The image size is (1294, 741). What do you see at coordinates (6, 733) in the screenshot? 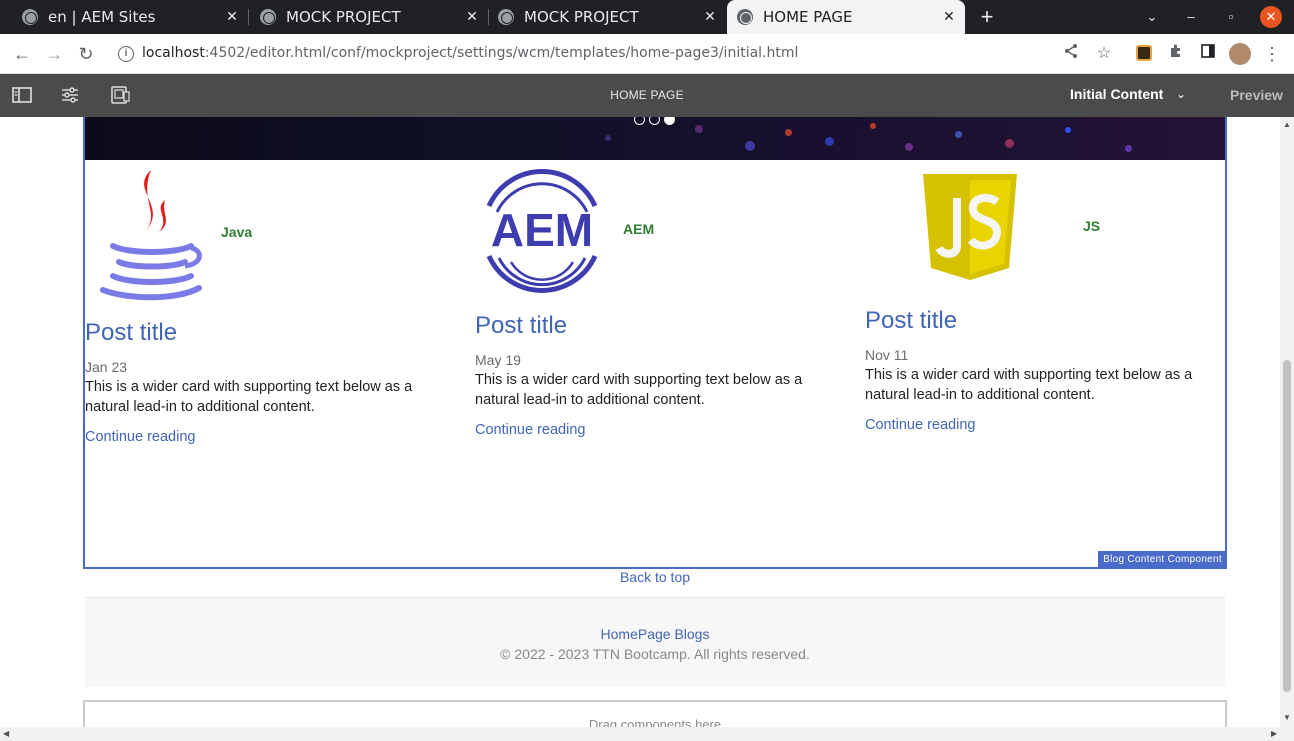
I see `scroll-left-arrow-icon: ◀` at bounding box center [6, 733].